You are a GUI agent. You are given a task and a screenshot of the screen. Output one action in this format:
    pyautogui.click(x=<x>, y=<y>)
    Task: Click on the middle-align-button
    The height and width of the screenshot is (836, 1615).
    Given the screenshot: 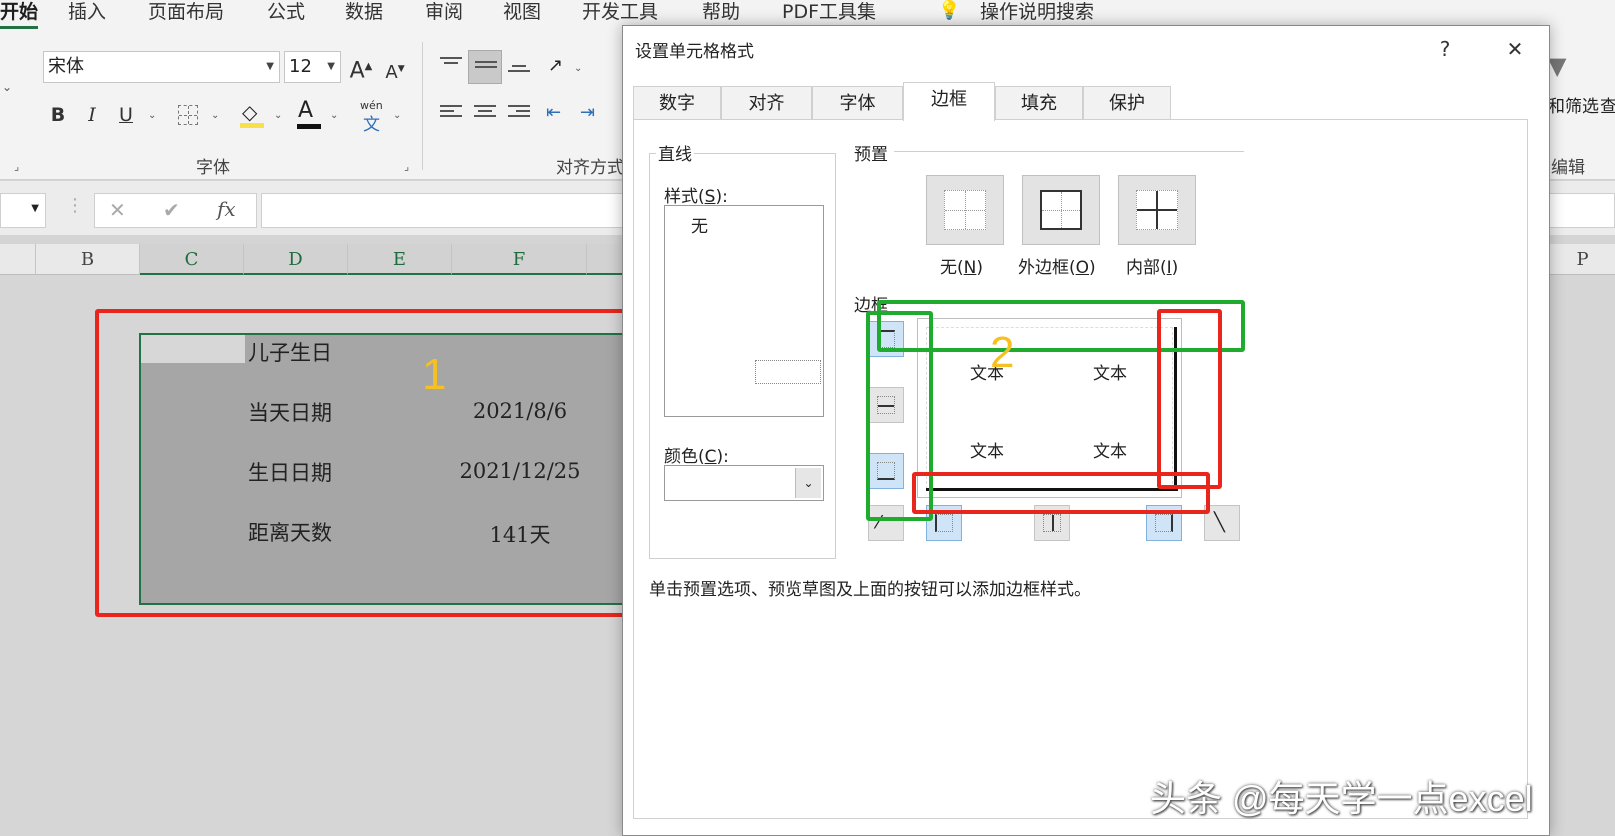 What is the action you would take?
    pyautogui.click(x=485, y=67)
    